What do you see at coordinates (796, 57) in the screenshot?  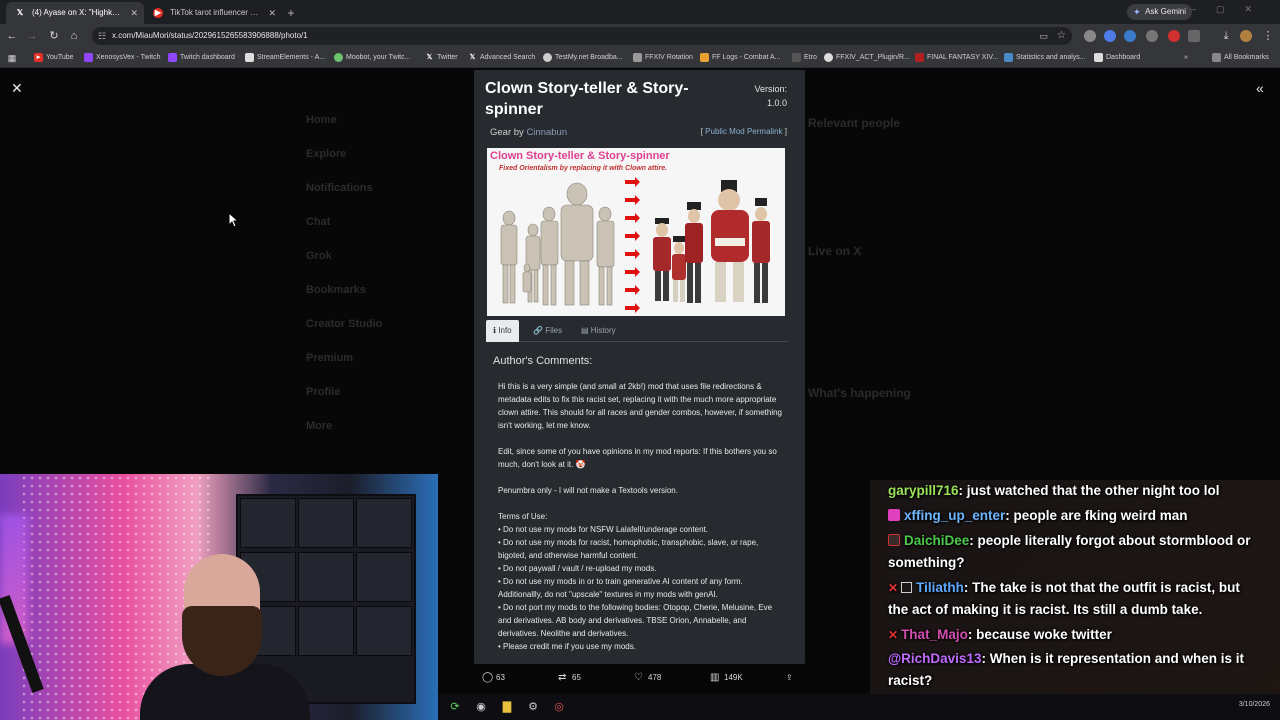 I see `etro-icon` at bounding box center [796, 57].